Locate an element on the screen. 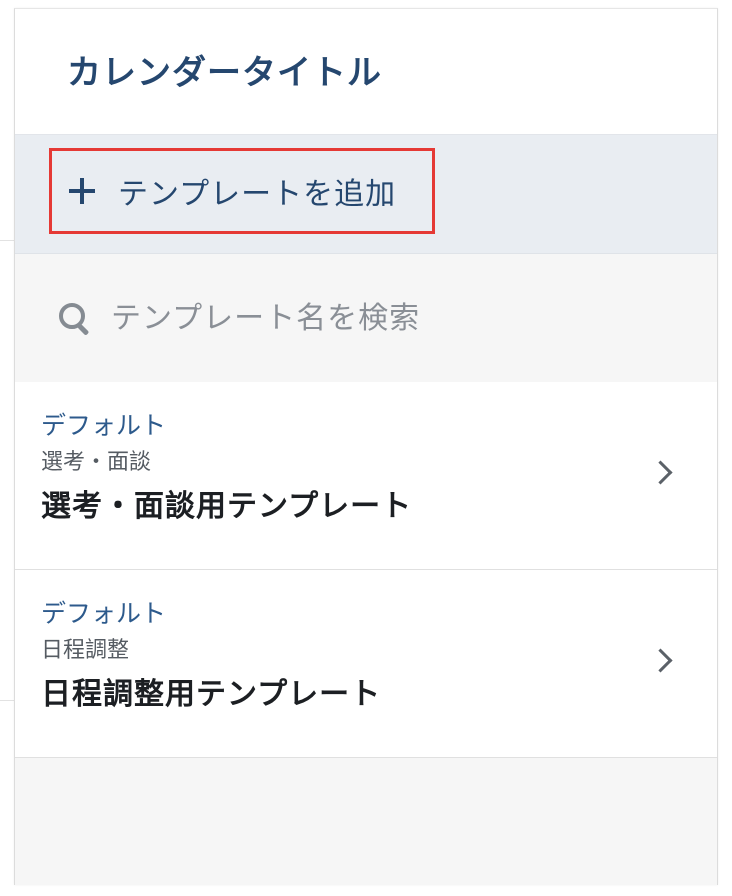 Image resolution: width=732 pixels, height=896 pixels. calendar-title: カレンダータイトル is located at coordinates (224, 73).